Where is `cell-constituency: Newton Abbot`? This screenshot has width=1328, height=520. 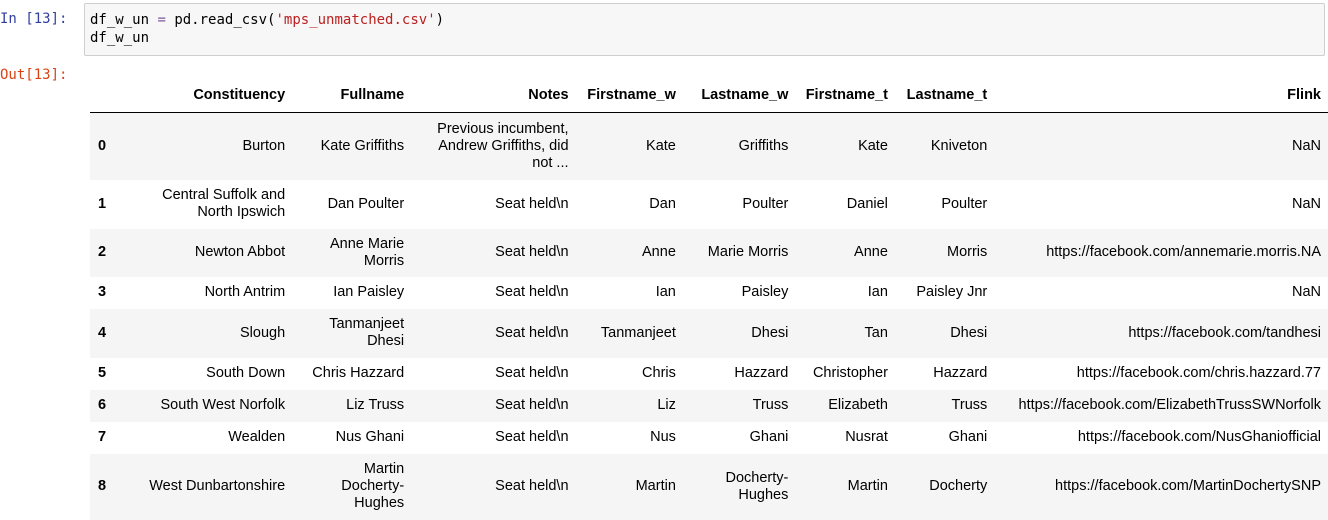 cell-constituency: Newton Abbot is located at coordinates (240, 252).